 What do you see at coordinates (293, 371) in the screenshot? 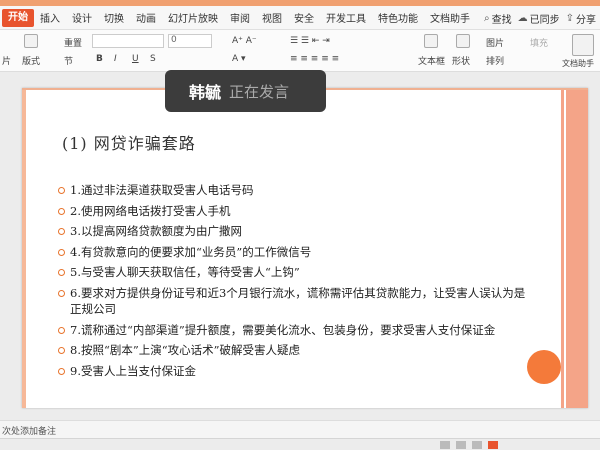
I see `list-item: 9.受害人上当支付保证金` at bounding box center [293, 371].